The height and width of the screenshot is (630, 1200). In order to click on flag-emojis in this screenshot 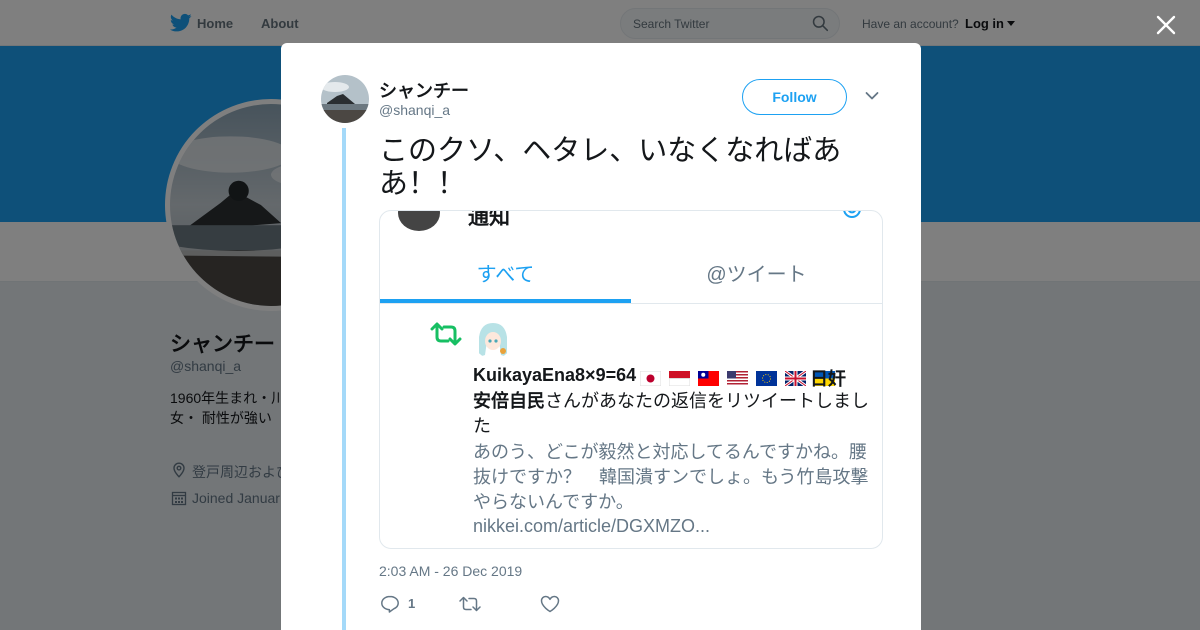, I will do `click(739, 377)`.